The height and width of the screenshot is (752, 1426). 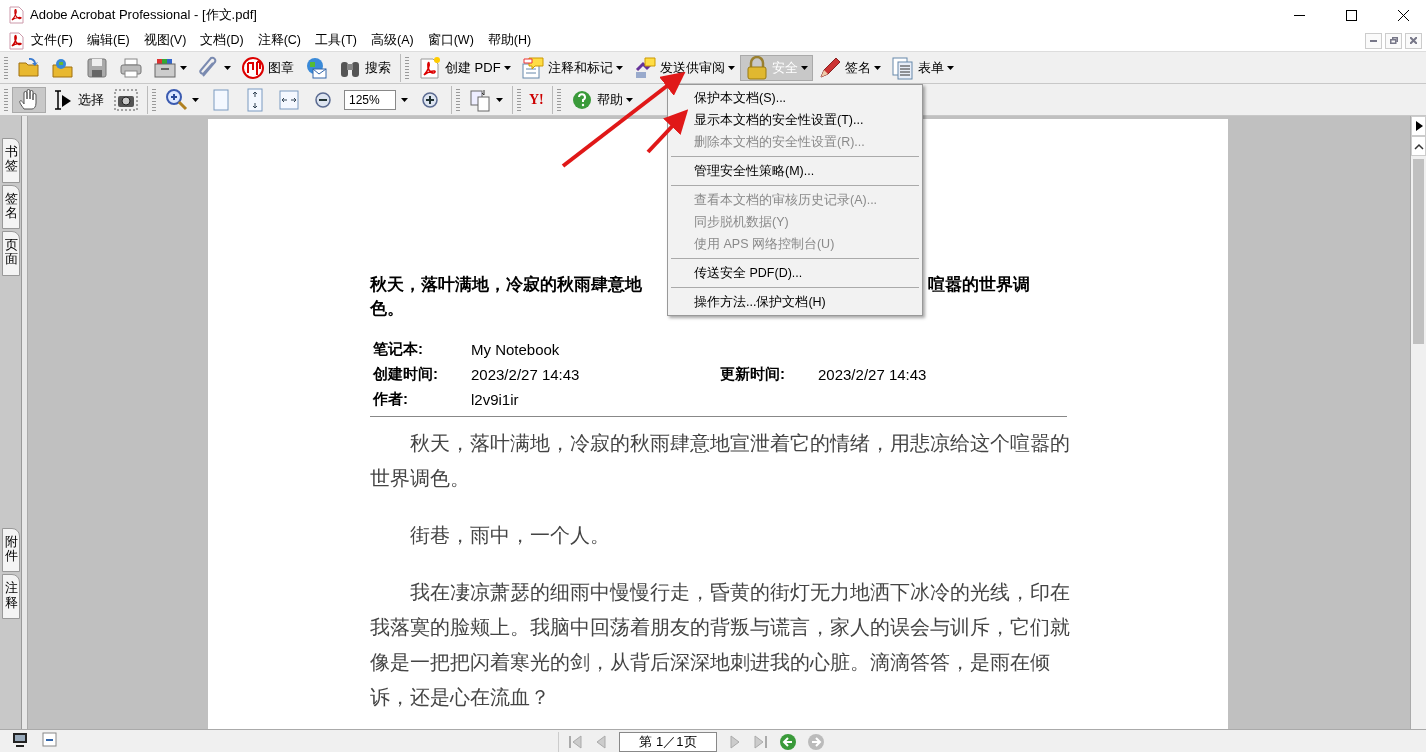 I want to click on magnifier-plus-icon, so click(x=177, y=99).